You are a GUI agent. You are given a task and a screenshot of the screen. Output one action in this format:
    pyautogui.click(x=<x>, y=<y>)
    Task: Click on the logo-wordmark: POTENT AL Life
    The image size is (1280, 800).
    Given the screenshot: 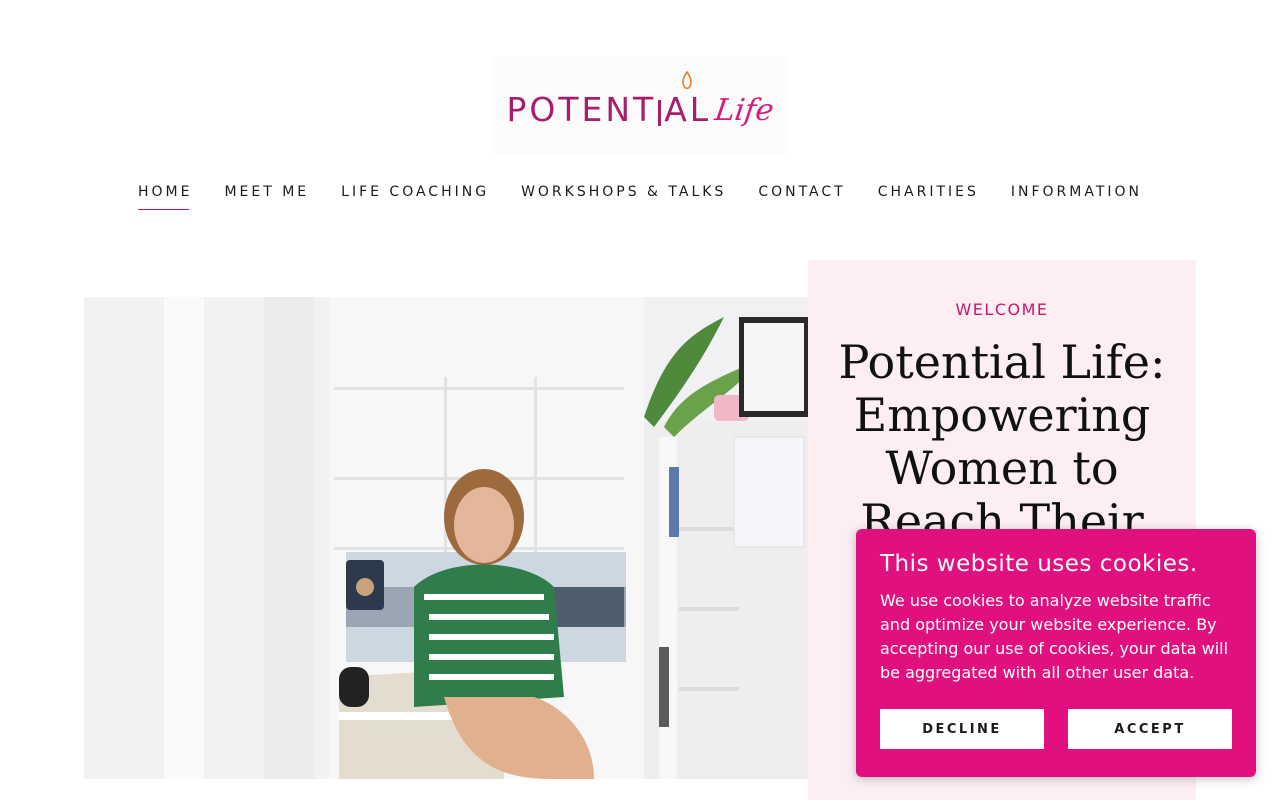 What is the action you would take?
    pyautogui.click(x=641, y=99)
    